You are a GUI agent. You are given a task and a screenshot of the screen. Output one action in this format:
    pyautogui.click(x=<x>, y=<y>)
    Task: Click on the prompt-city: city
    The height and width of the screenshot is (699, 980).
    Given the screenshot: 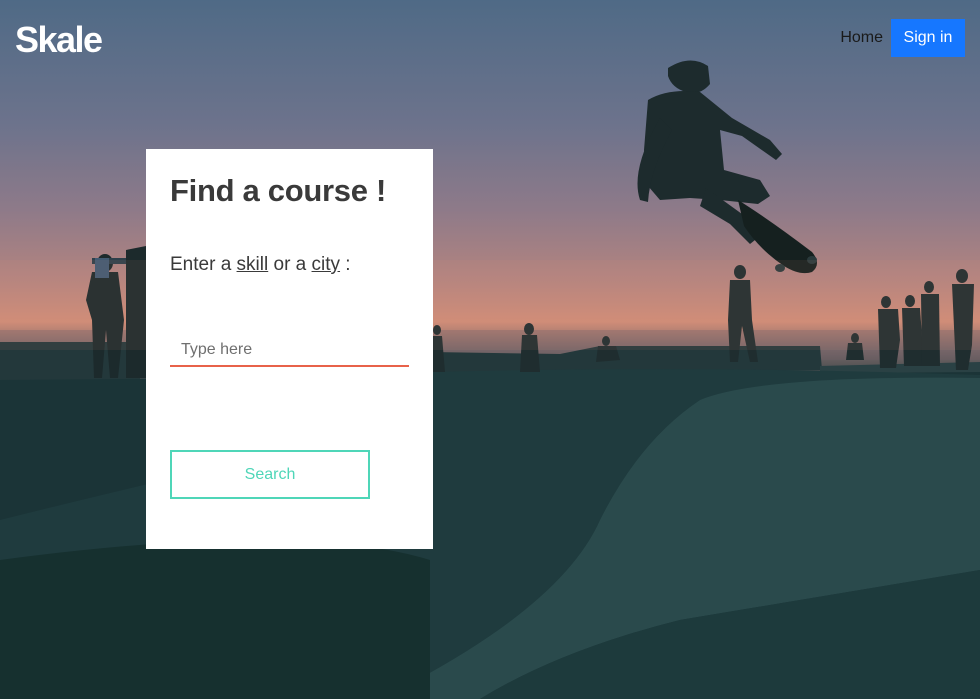 What is the action you would take?
    pyautogui.click(x=326, y=264)
    